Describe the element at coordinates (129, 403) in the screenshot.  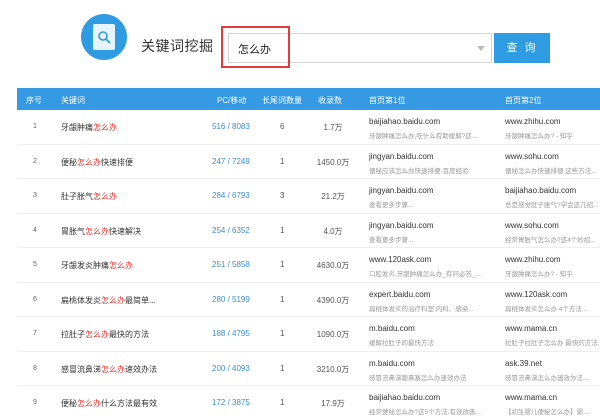
I see `keyword-suffix: 什么方法最有效` at that location.